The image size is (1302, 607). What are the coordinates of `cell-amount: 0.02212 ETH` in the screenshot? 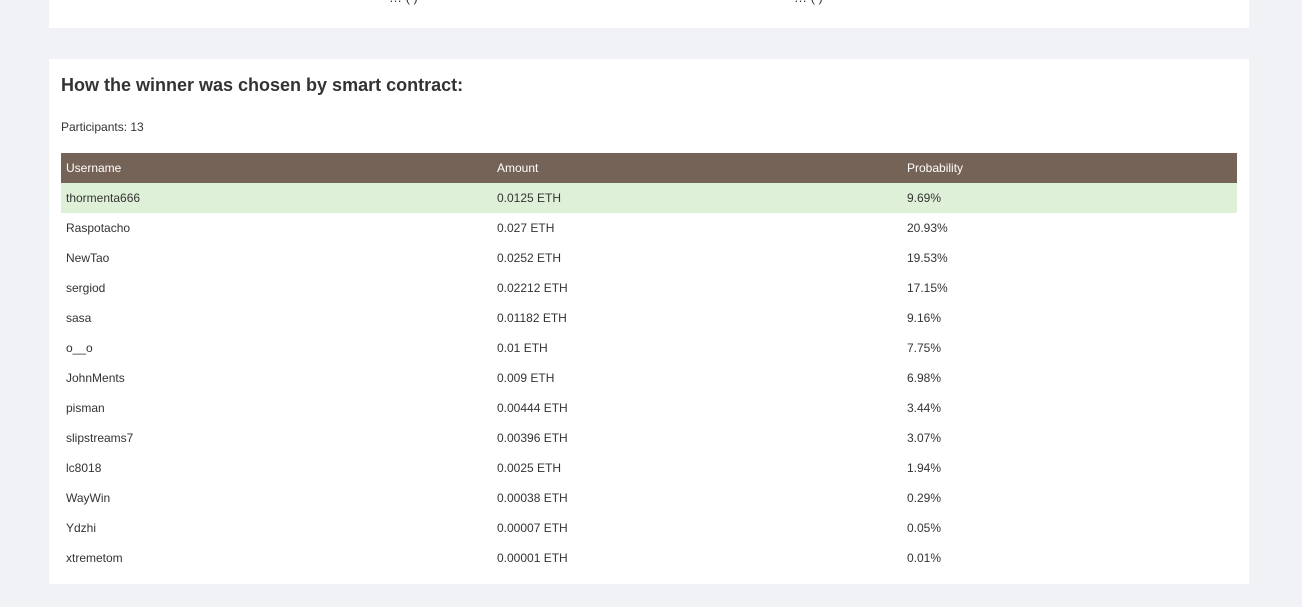 It's located at (532, 288).